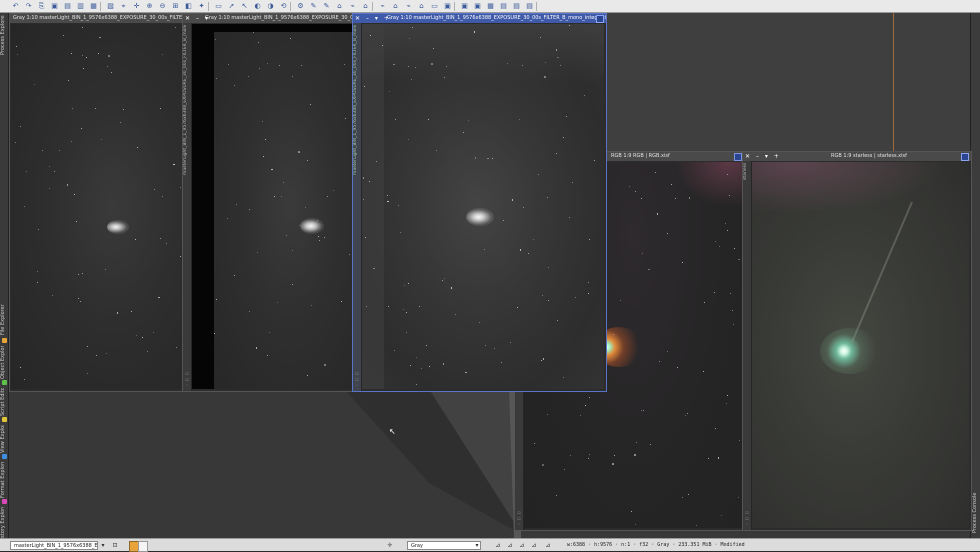 The width and height of the screenshot is (980, 552). I want to click on stf-link-icon: ⊿, so click(510, 545).